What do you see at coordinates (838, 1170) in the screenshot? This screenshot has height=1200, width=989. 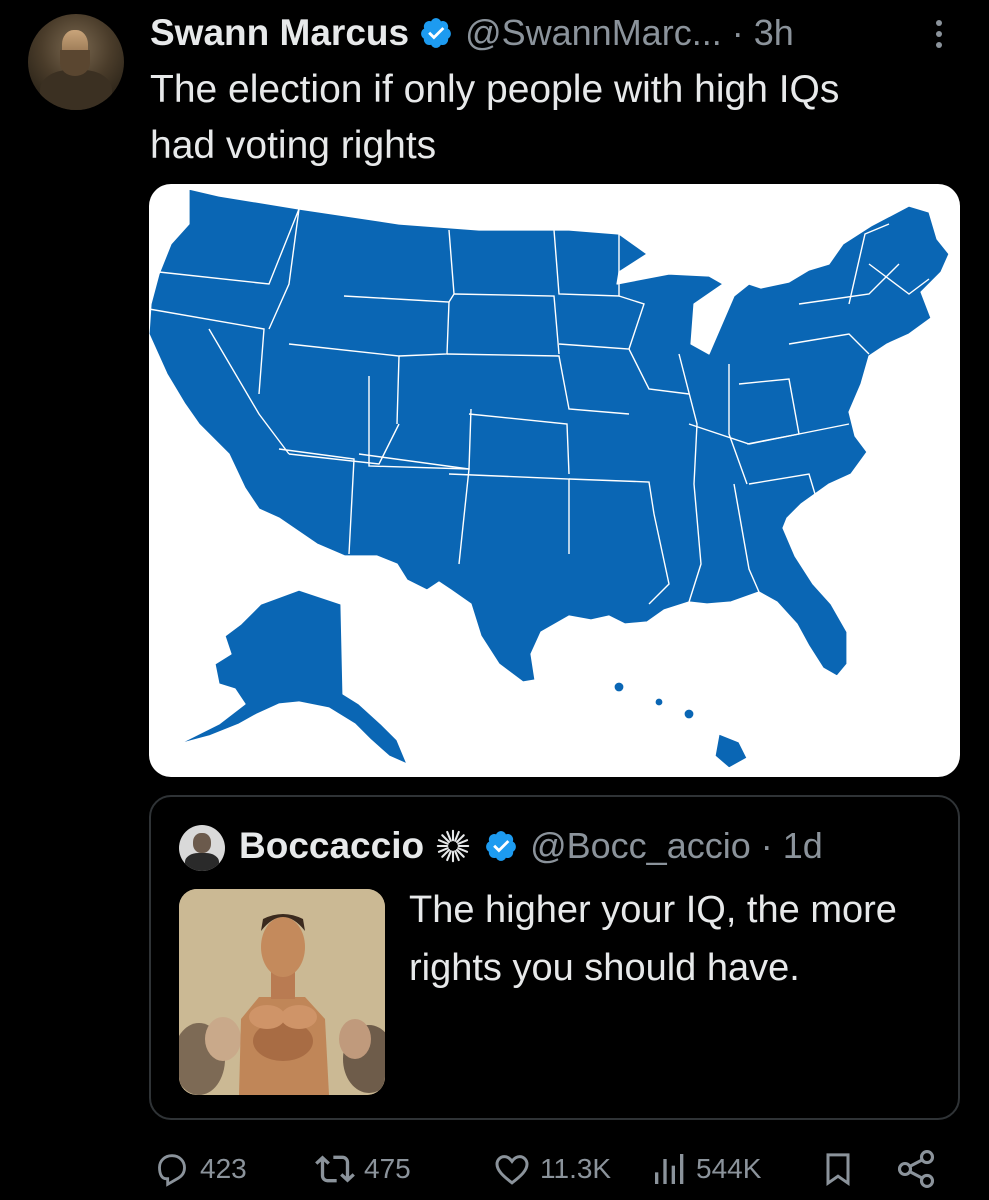 I see `bookmark-icon` at bounding box center [838, 1170].